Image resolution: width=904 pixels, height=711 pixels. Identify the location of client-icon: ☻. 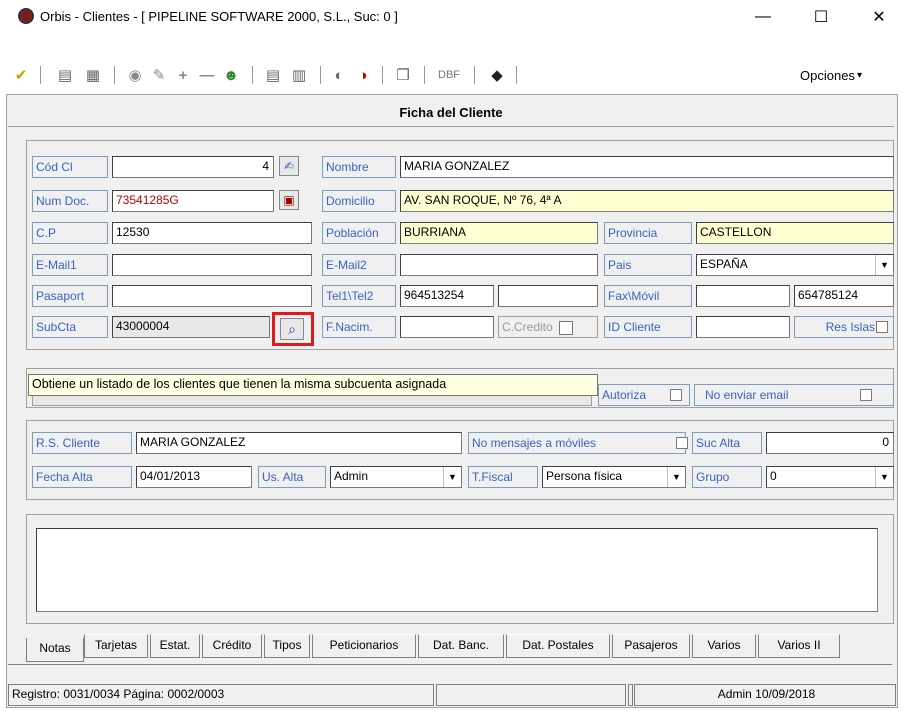
(231, 75).